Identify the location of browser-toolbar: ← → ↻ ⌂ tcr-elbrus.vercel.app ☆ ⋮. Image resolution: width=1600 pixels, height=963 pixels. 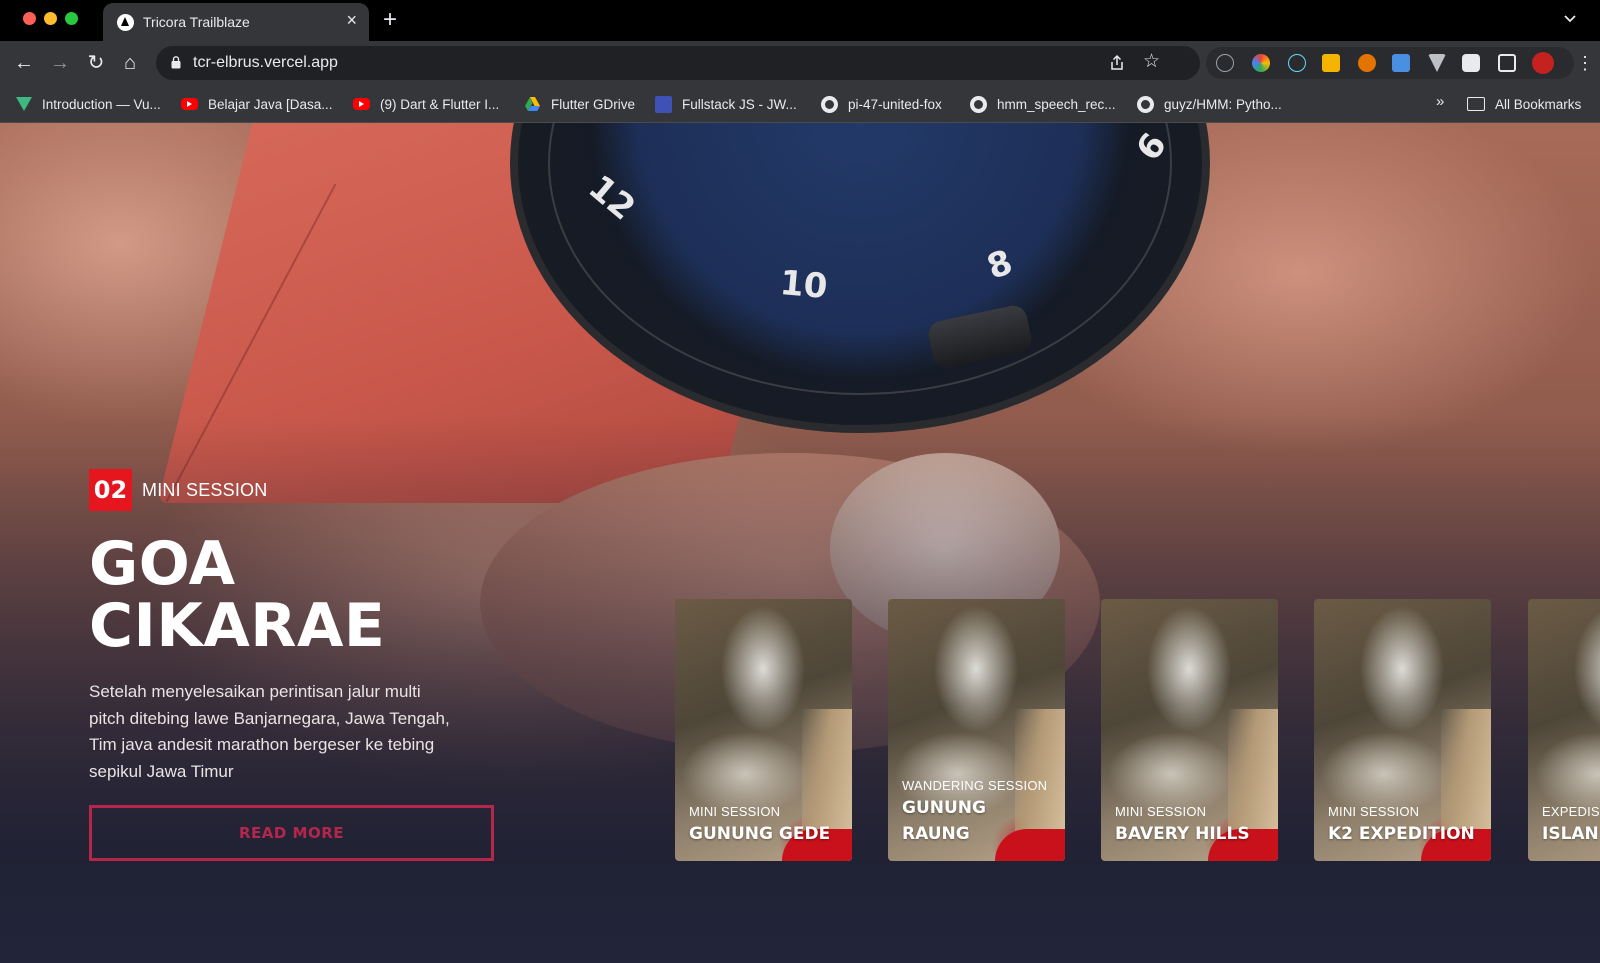
(800, 63).